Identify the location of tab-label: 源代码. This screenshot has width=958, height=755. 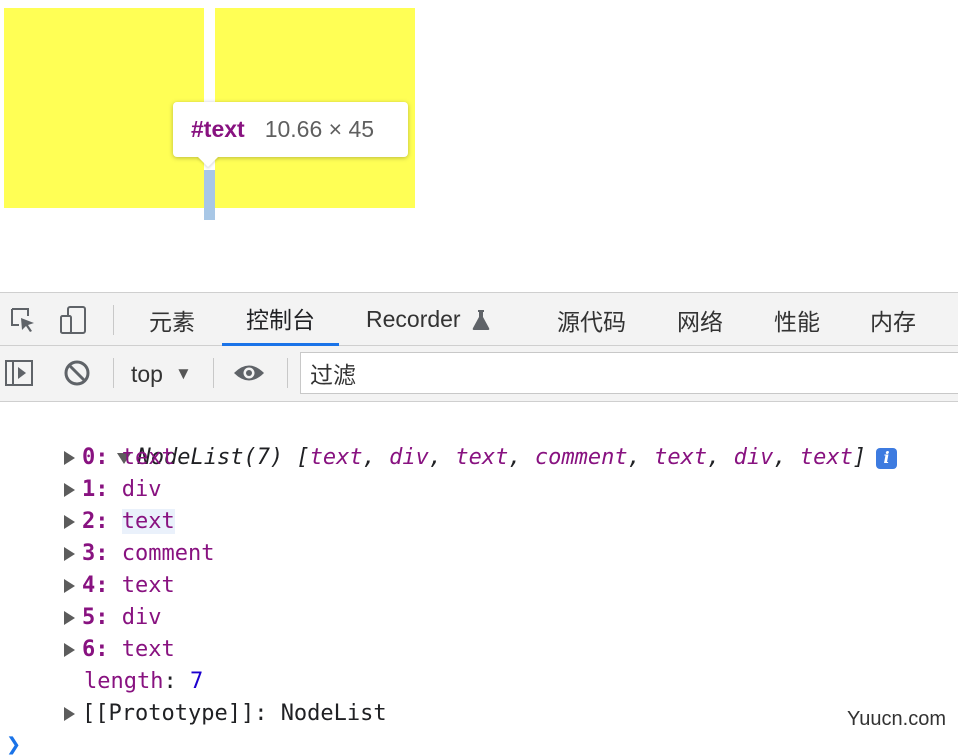
(591, 321).